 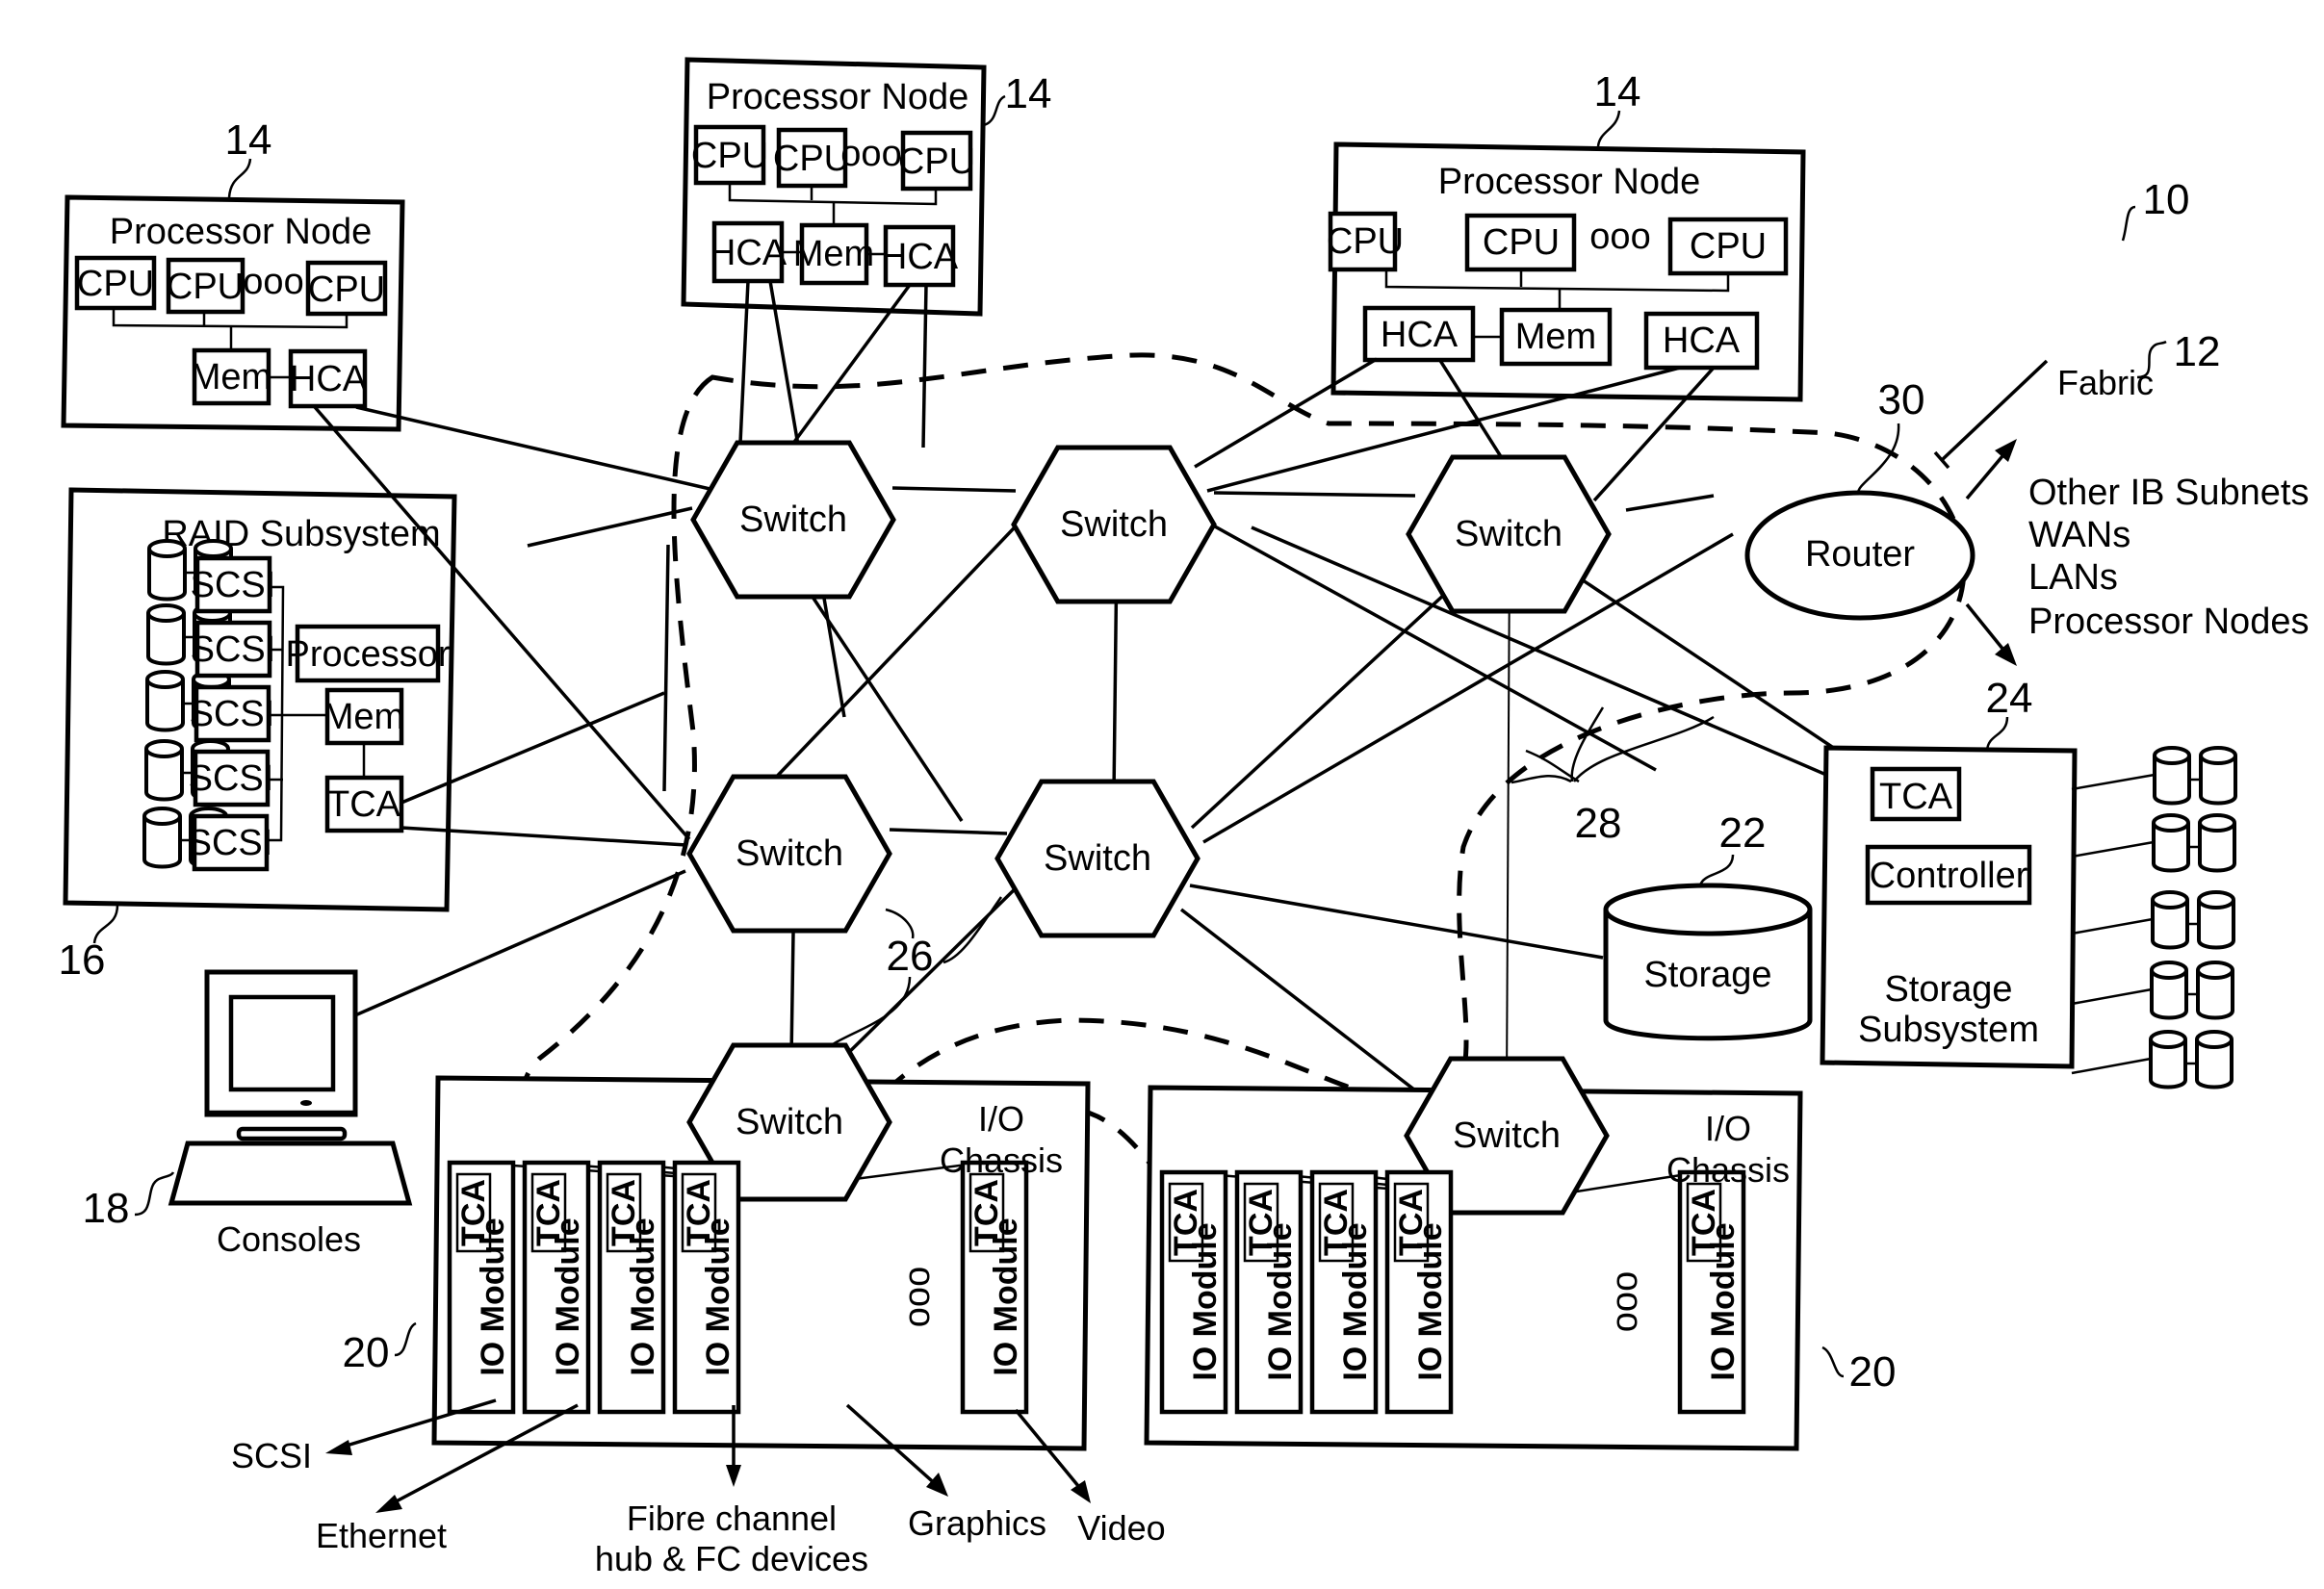 I want to click on fabric-label: Fabric 12, so click(x=2076, y=399).